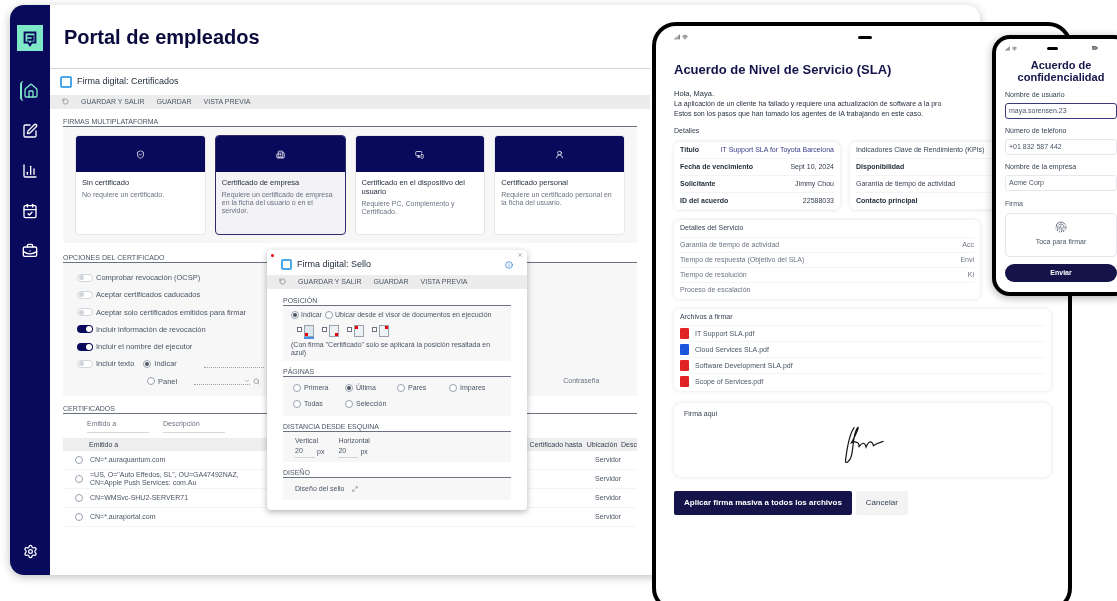  I want to click on settings-button, so click(30, 551).